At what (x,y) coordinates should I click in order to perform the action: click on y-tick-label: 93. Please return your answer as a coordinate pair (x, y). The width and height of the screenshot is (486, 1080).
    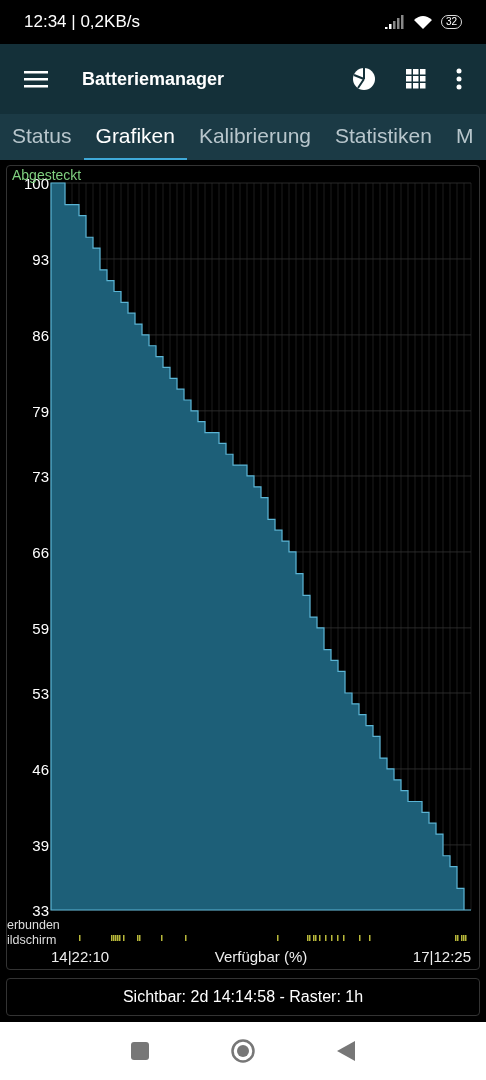
    Looking at the image, I should click on (40, 260).